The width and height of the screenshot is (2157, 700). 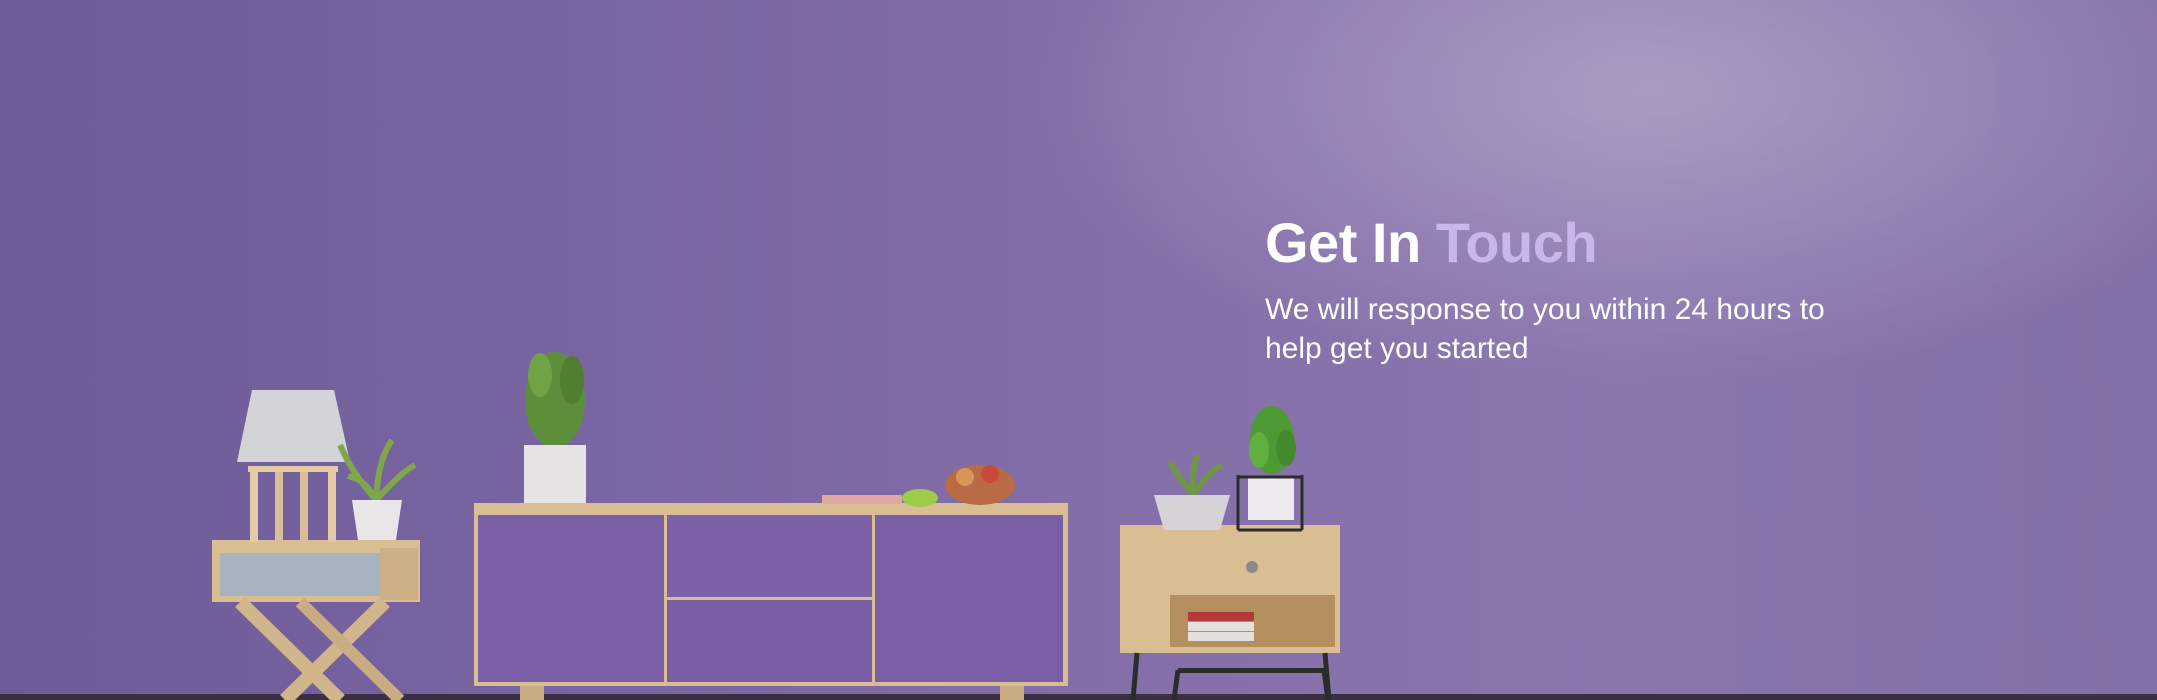 I want to click on fruit-bowl, so click(x=918, y=486).